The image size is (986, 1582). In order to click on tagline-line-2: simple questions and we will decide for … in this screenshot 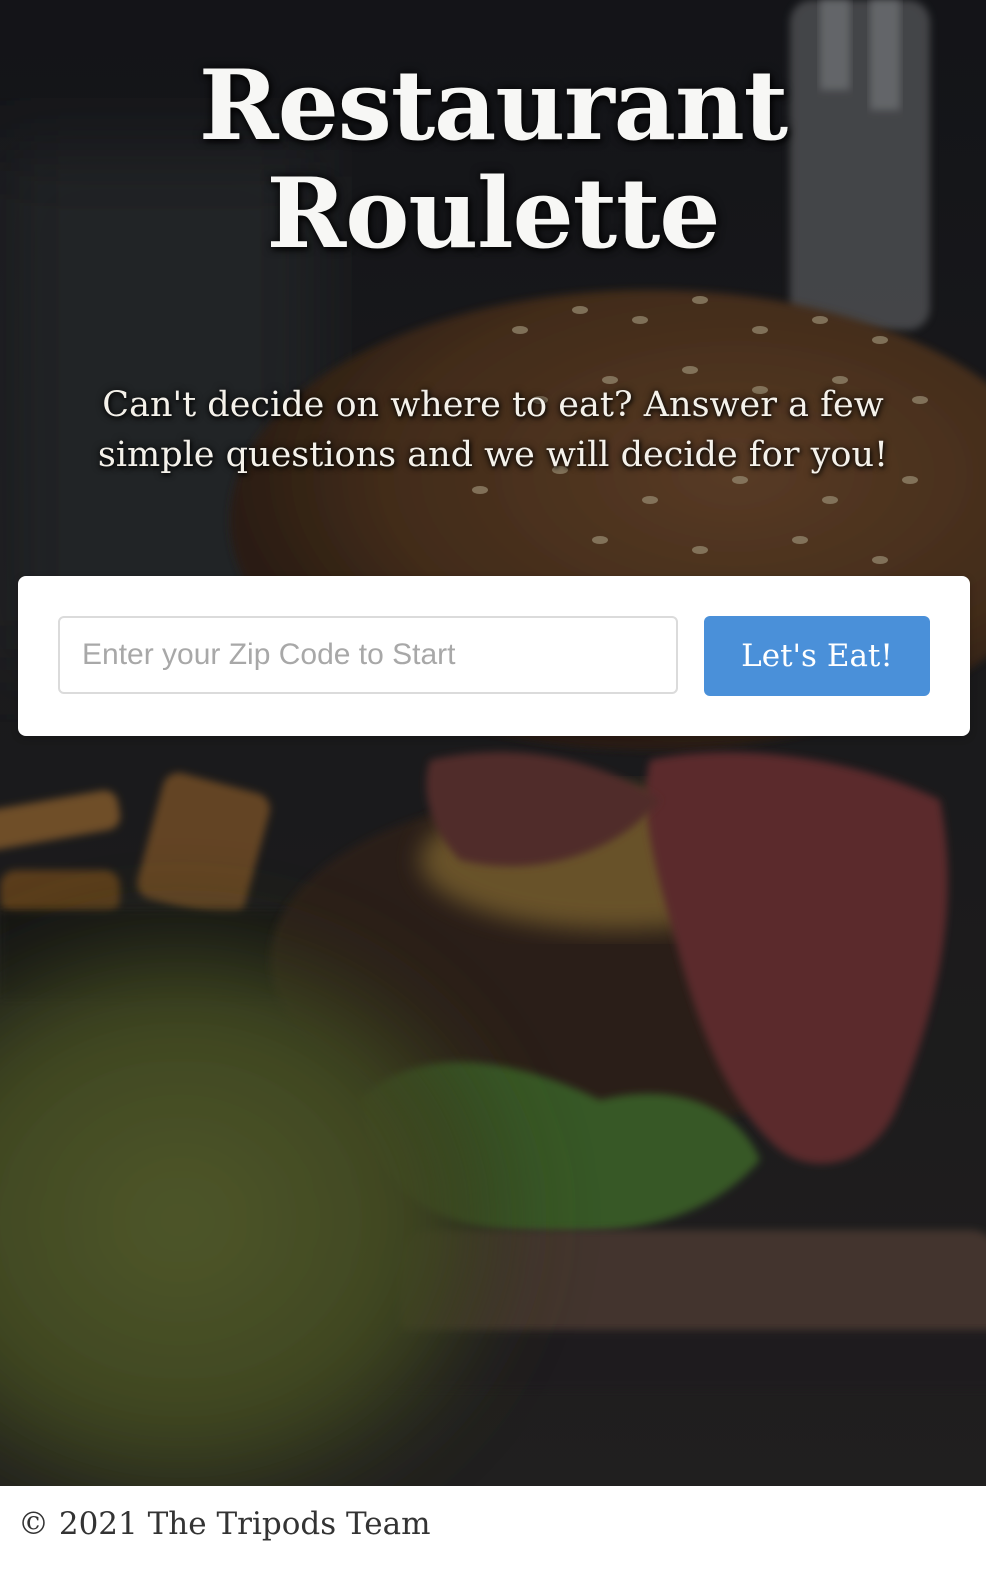, I will do `click(493, 455)`.